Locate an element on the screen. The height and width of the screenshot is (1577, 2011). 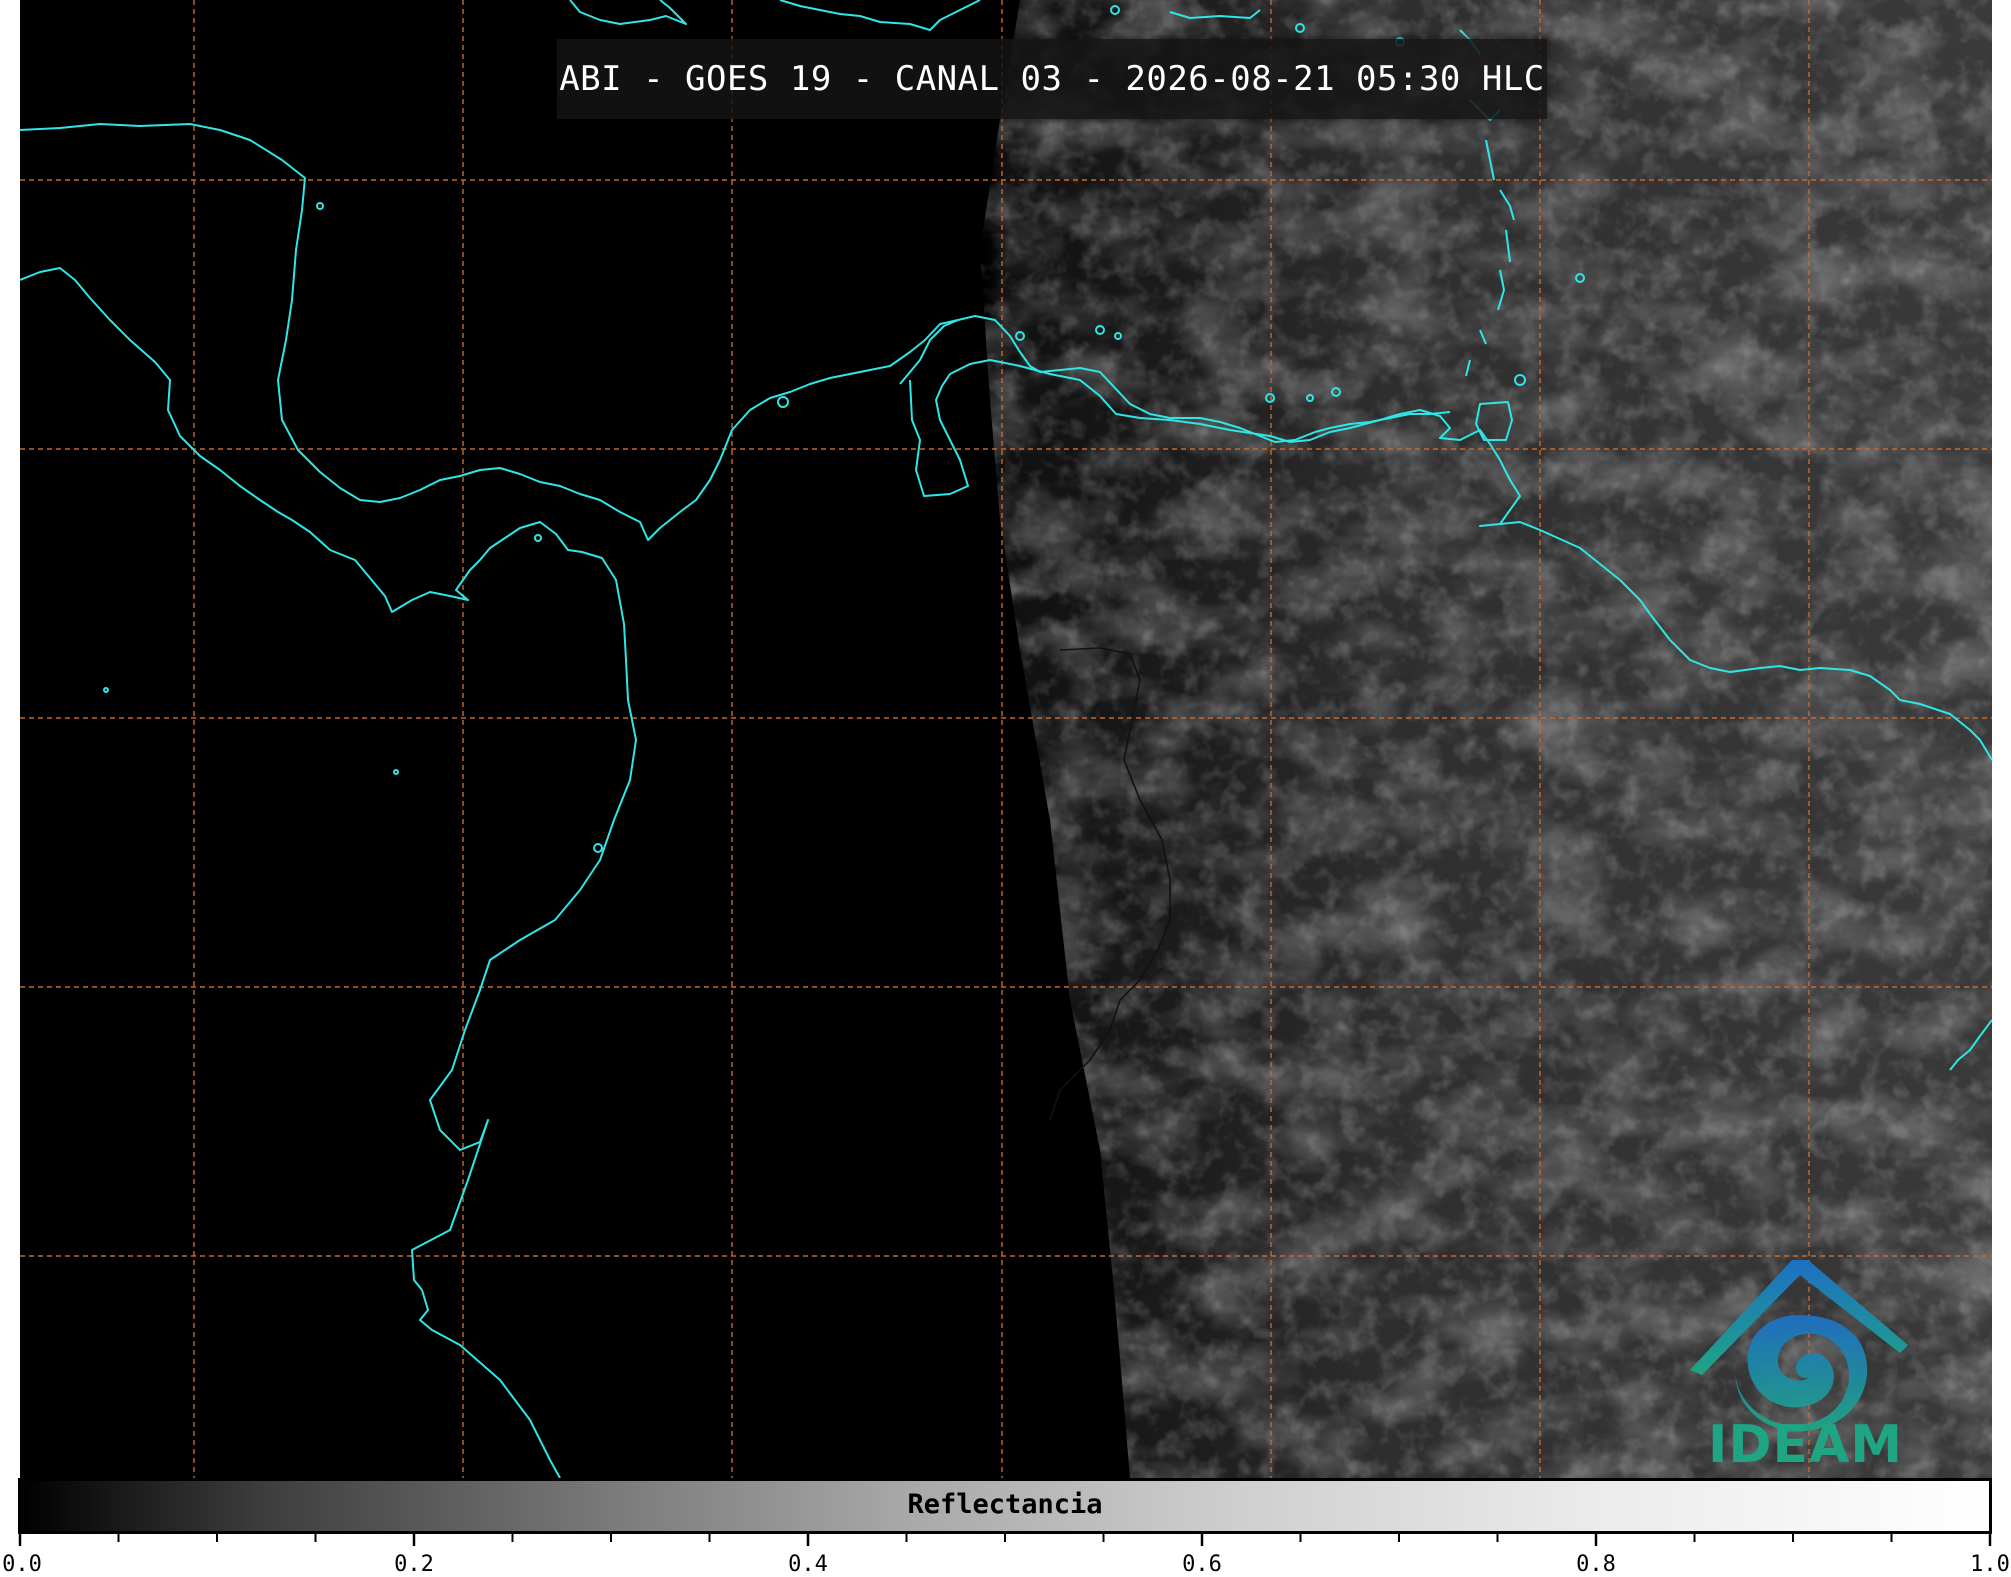
colorbar-label: Reflectancia is located at coordinates (1005, 1504).